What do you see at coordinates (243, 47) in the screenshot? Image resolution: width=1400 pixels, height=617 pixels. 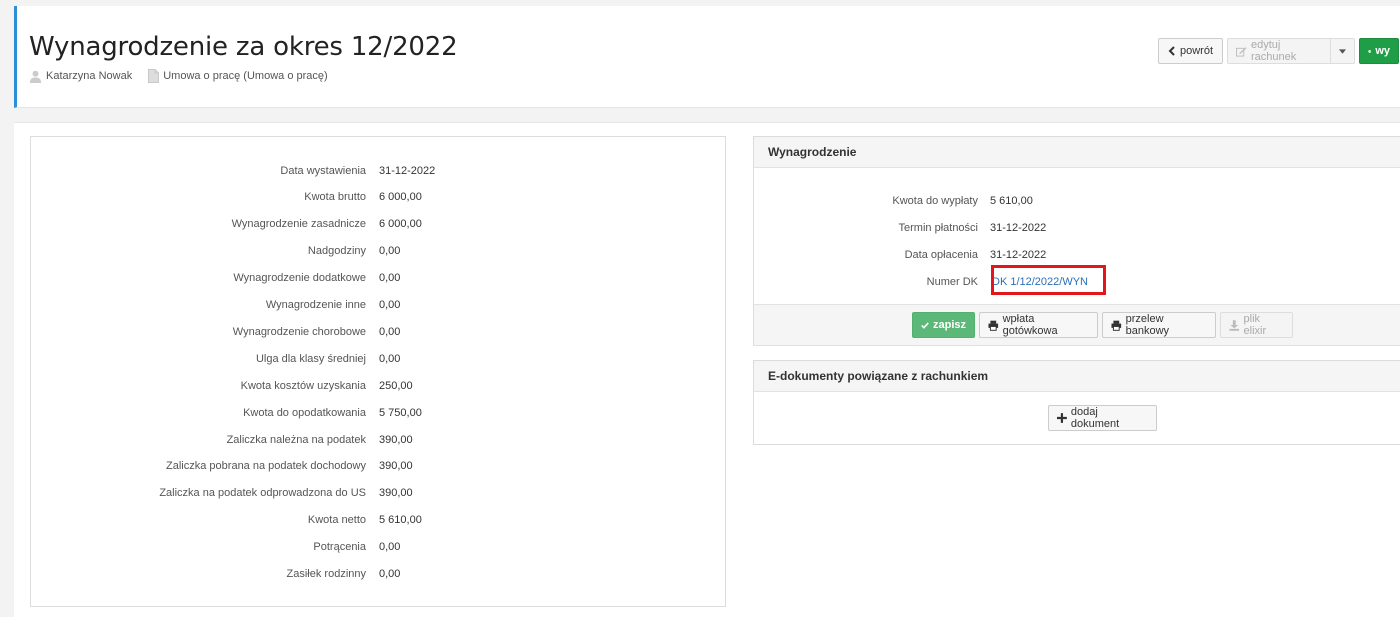 I see `page-title: Wynagrodzenie za okres 12/2022` at bounding box center [243, 47].